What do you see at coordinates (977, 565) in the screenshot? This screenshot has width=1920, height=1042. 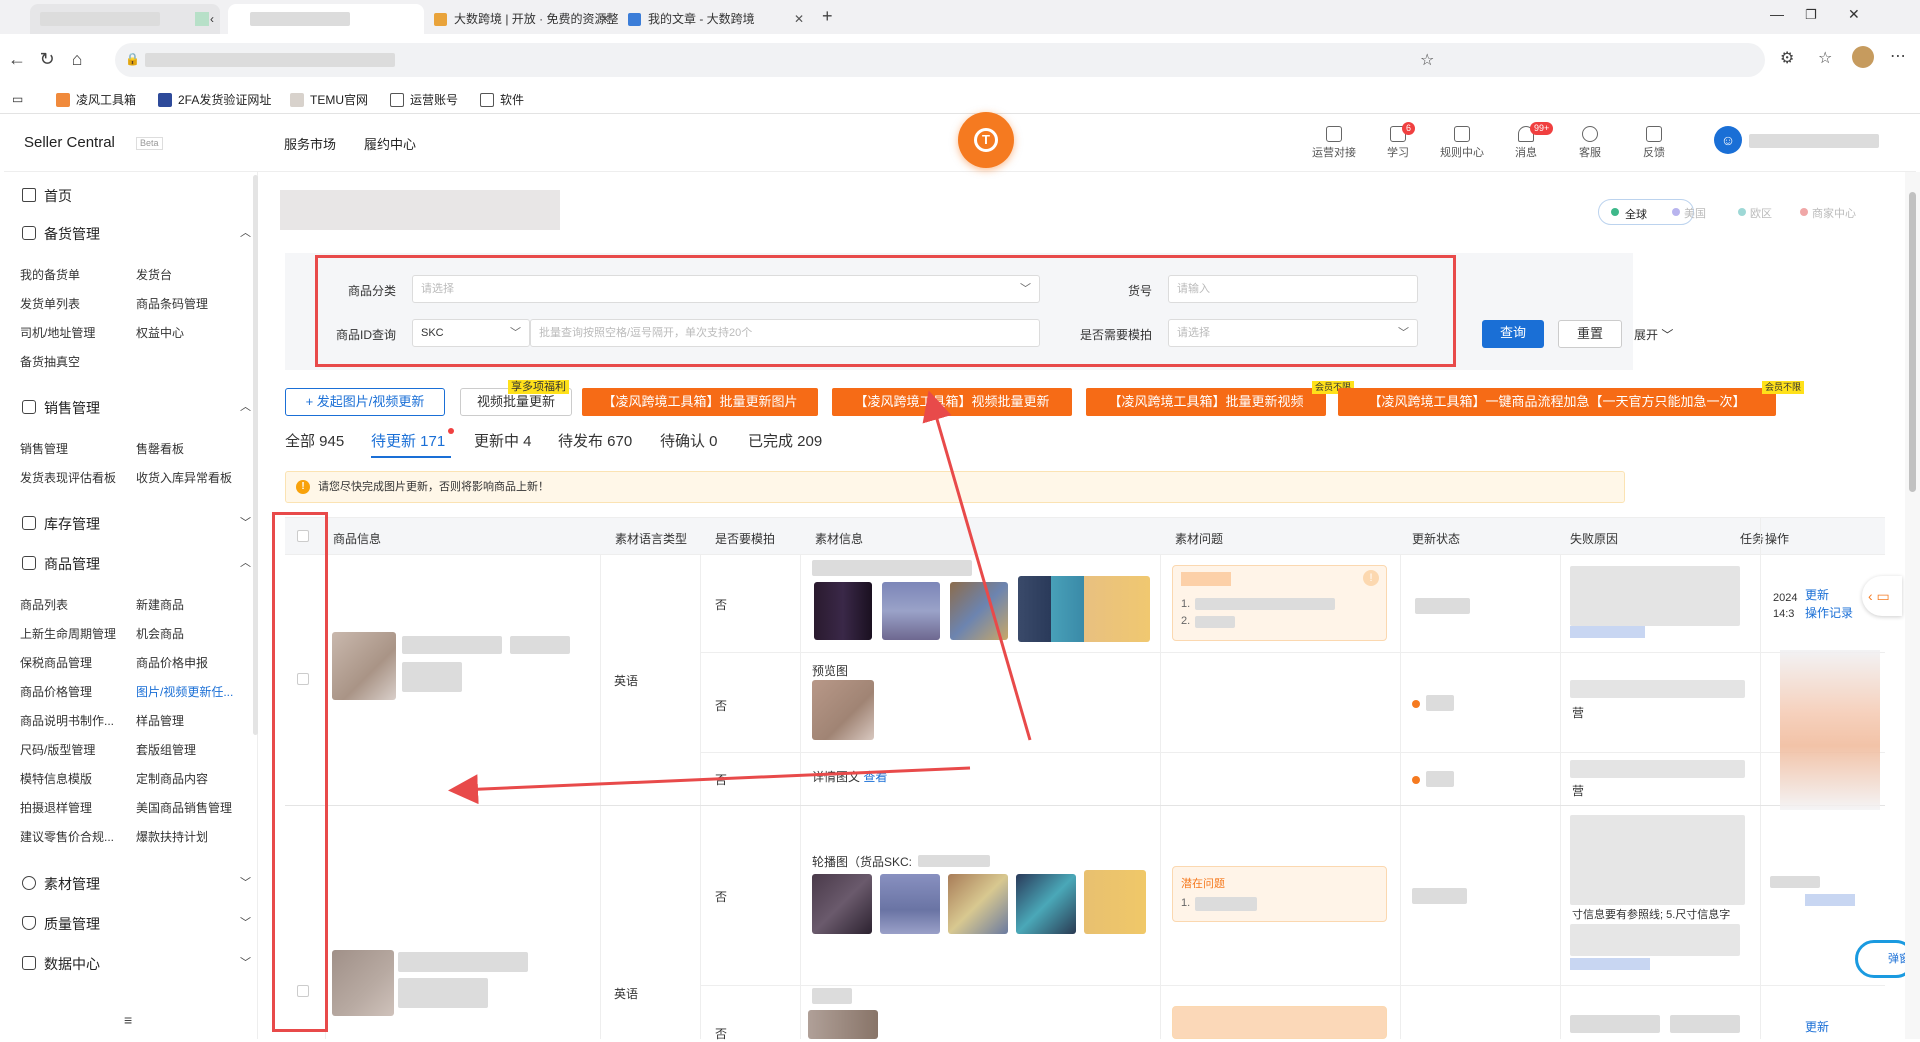 I see `annotation-arrow-up` at bounding box center [977, 565].